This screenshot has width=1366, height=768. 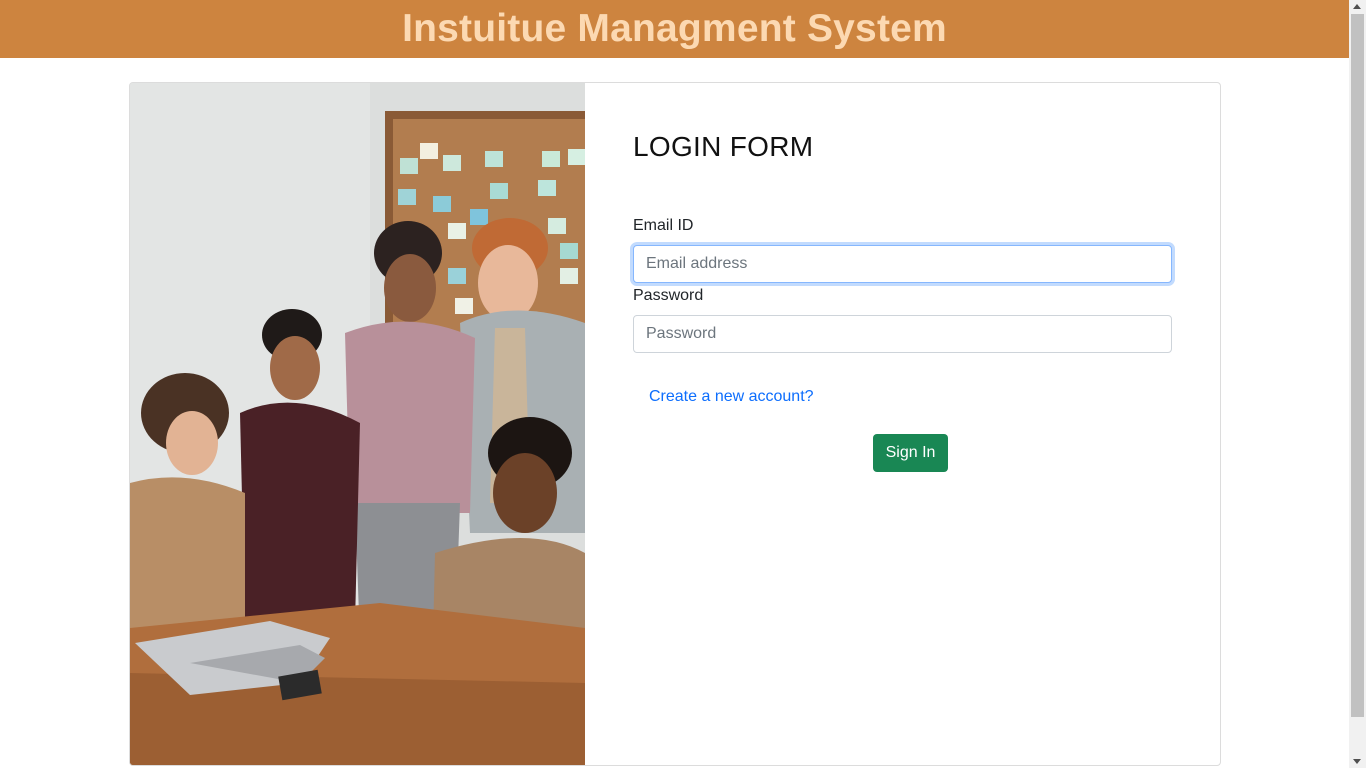 I want to click on password-label: Password, so click(x=668, y=295).